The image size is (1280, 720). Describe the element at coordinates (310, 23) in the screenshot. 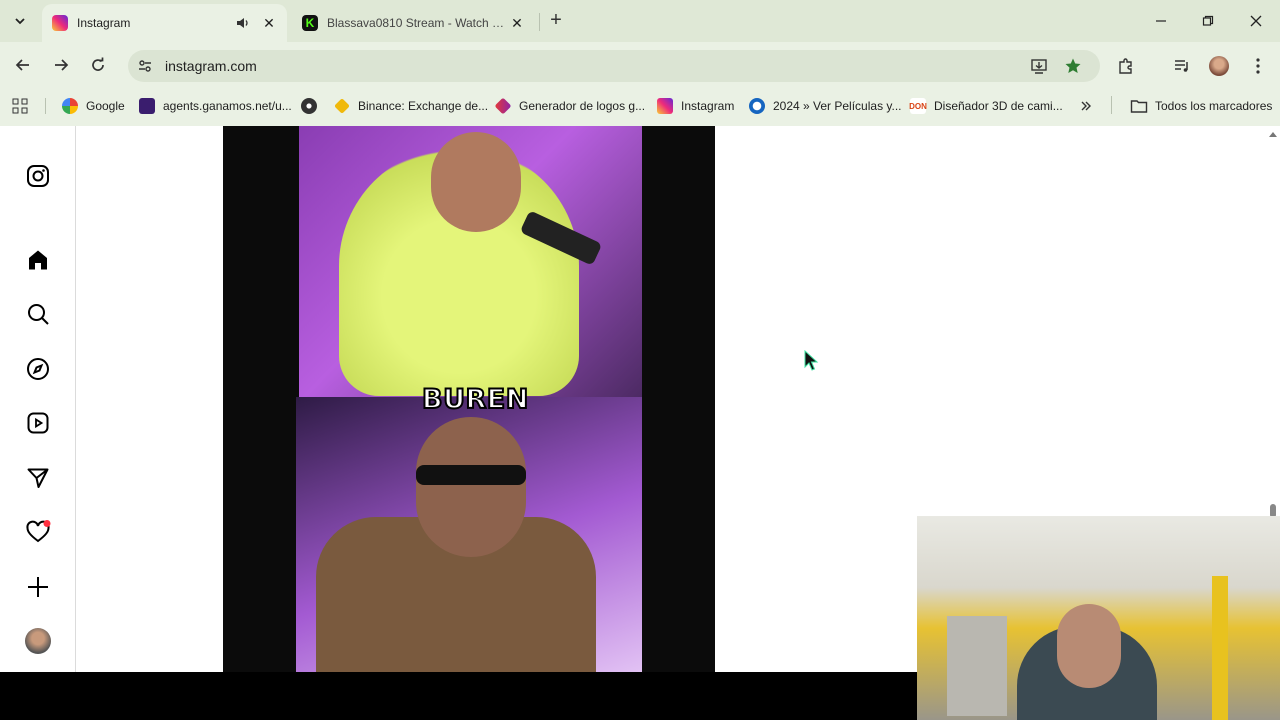

I see `kick-favicon-icon: K` at that location.